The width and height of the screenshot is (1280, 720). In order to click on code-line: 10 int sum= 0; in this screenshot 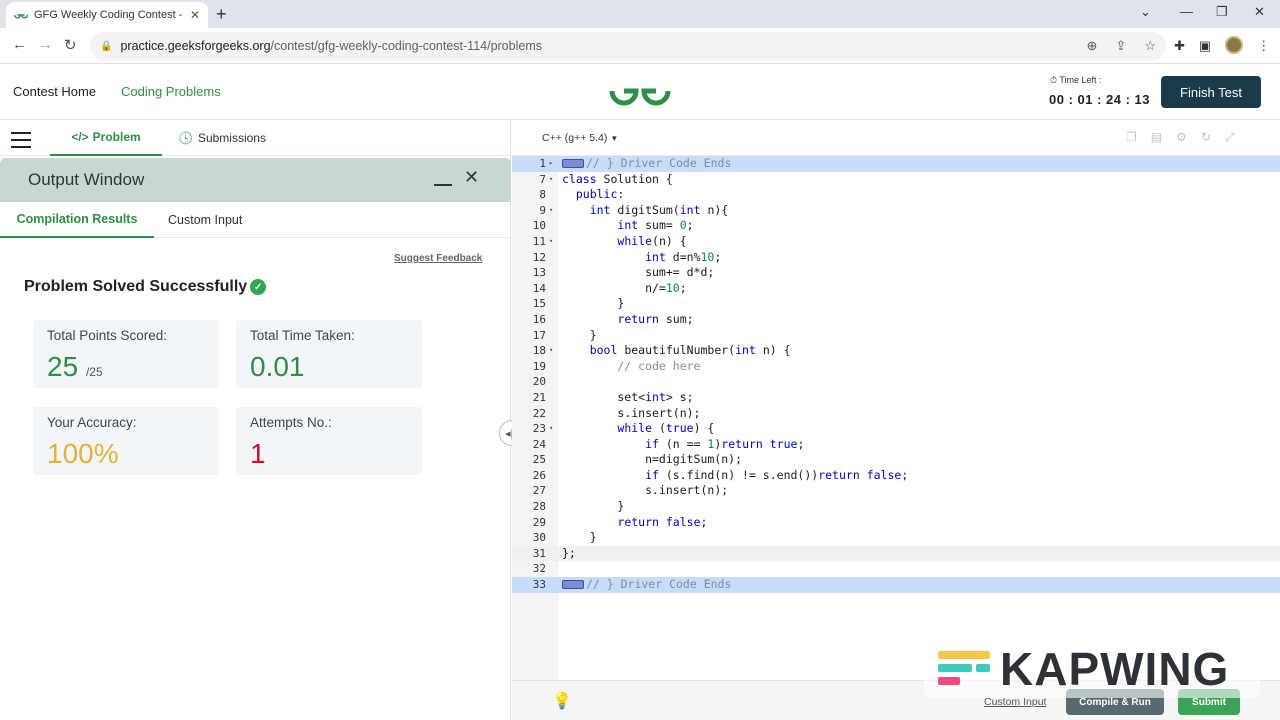, I will do `click(896, 226)`.